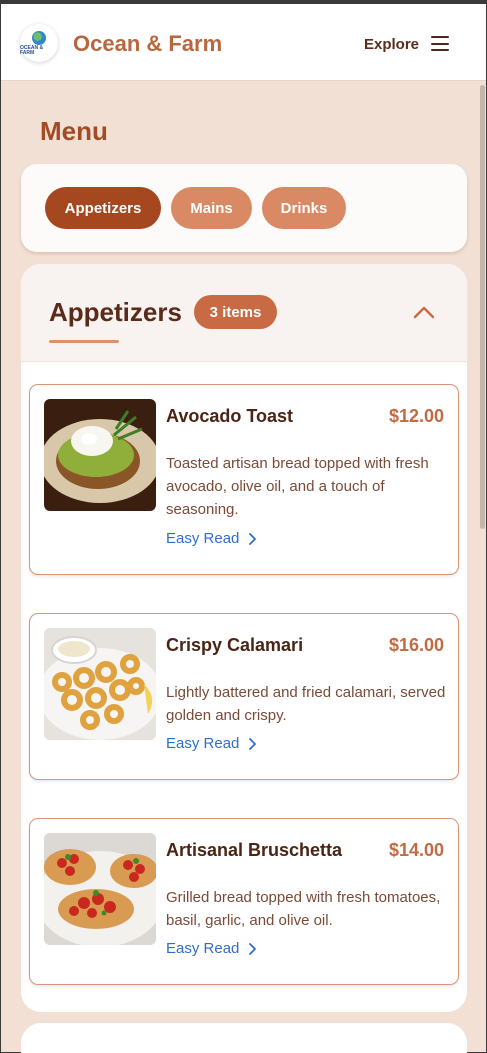 The height and width of the screenshot is (1053, 487). Describe the element at coordinates (100, 684) in the screenshot. I see `crispy-calamari-image` at that location.